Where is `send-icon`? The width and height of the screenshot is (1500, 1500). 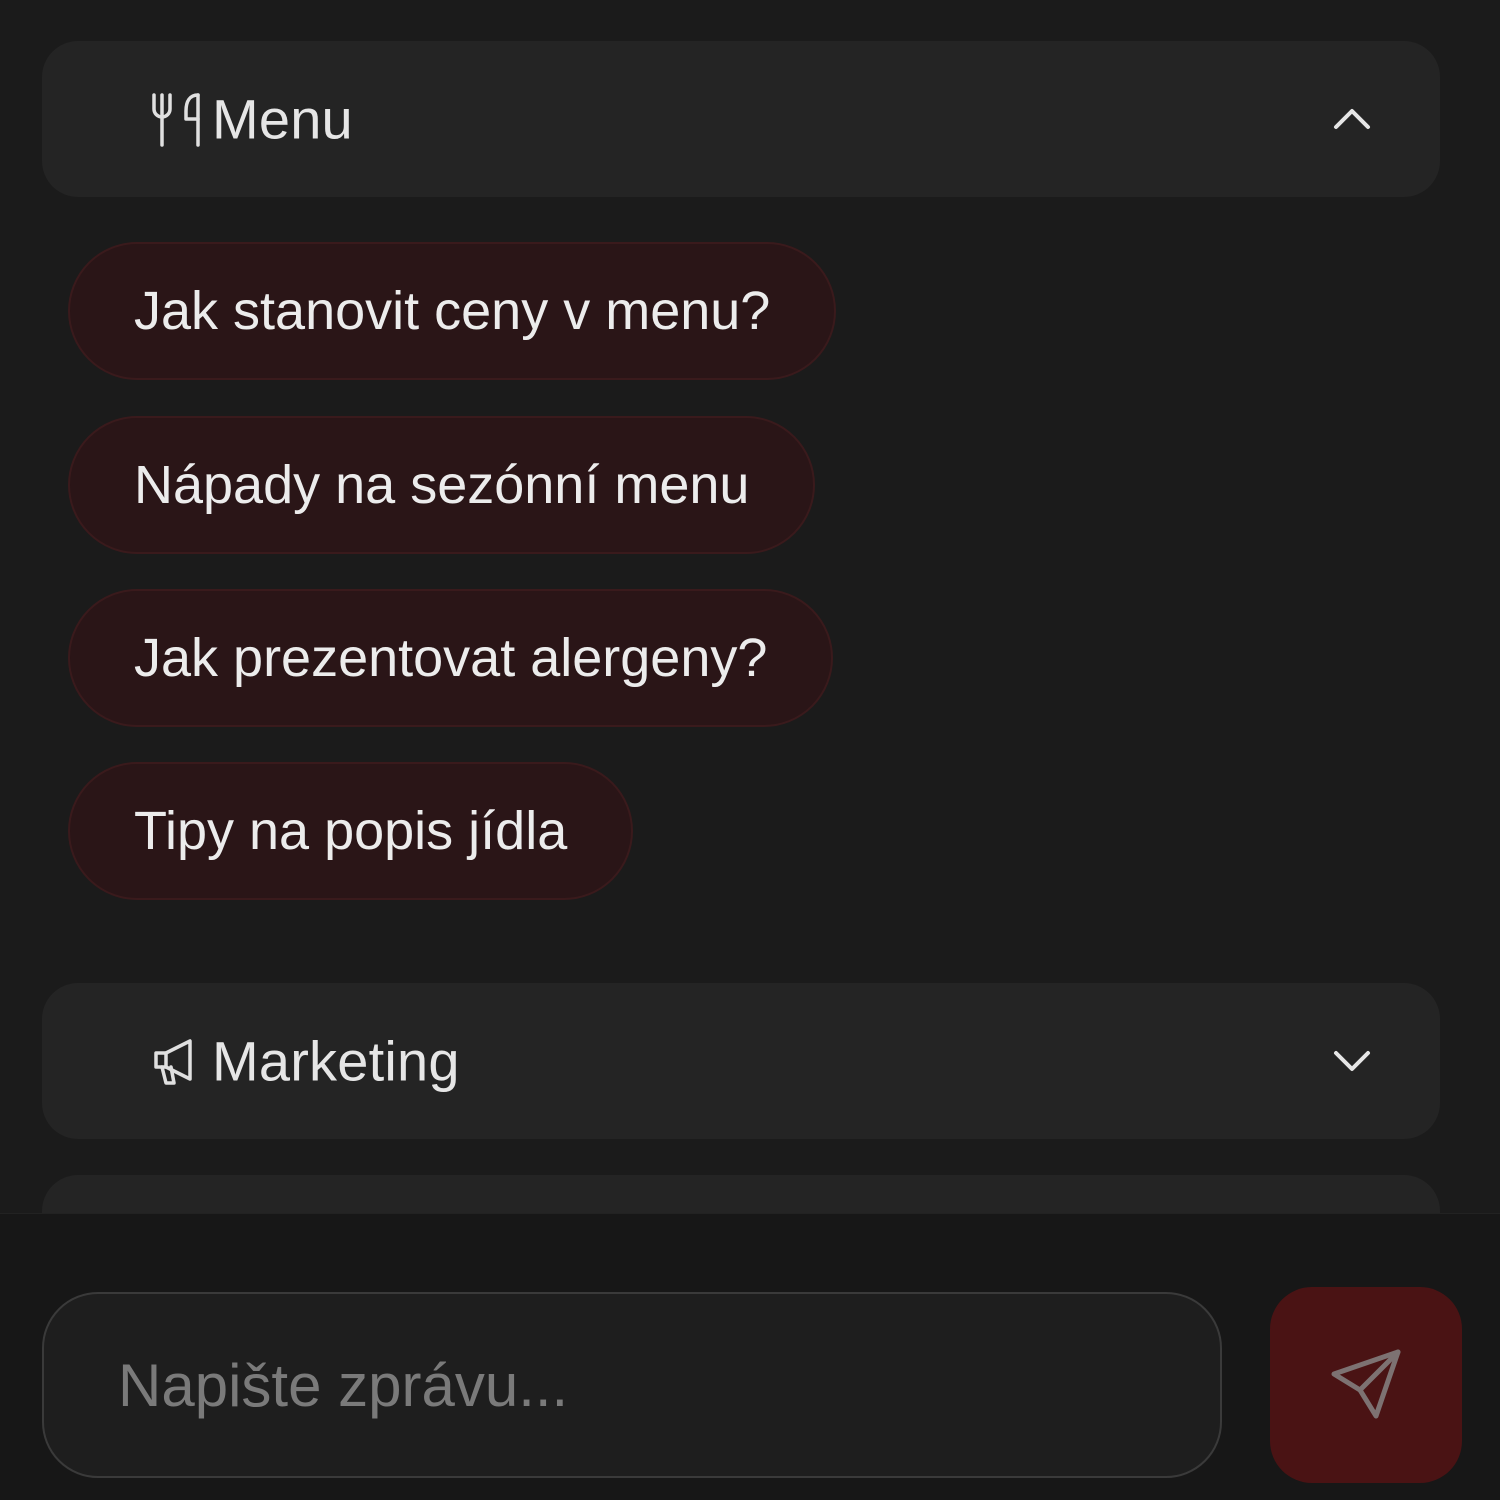
send-icon is located at coordinates (1366, 1385).